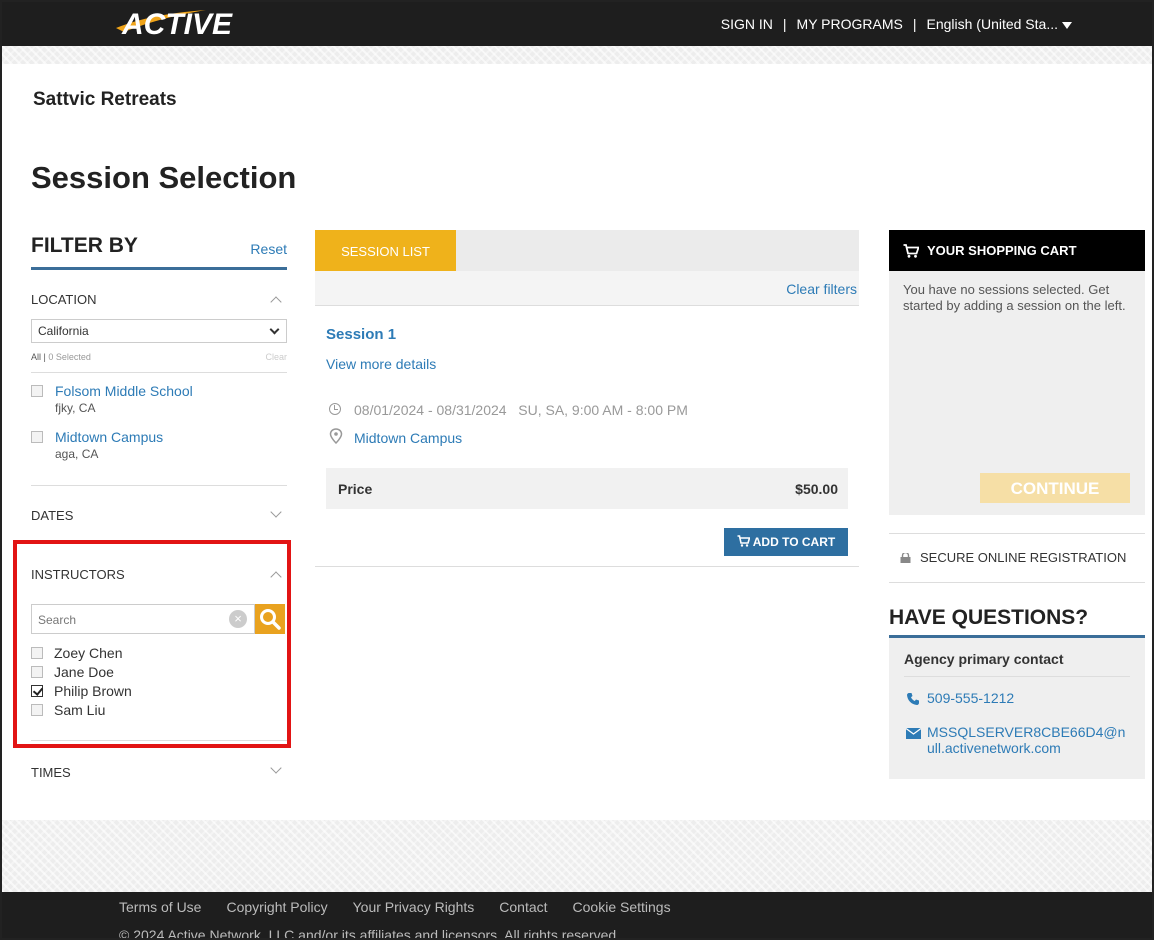 The image size is (1154, 940). Describe the element at coordinates (1002, 250) in the screenshot. I see `cart-title: YOUR SHOPPING CART` at that location.